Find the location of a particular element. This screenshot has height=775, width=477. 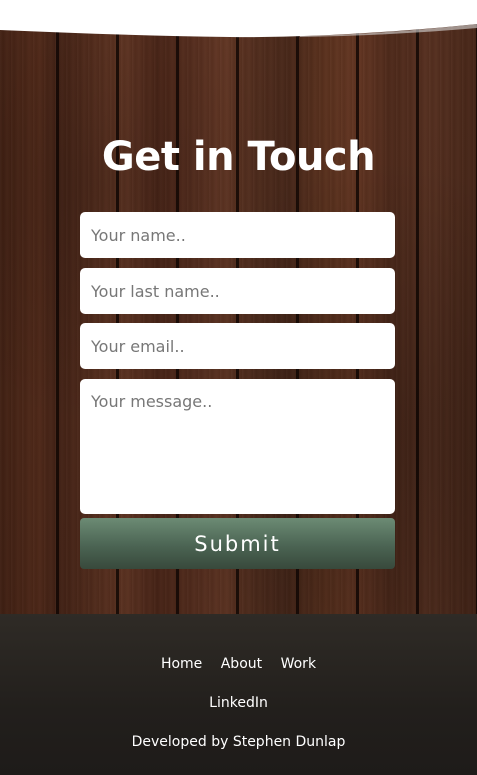

footer-nav: Home About Work is located at coordinates (238, 664).